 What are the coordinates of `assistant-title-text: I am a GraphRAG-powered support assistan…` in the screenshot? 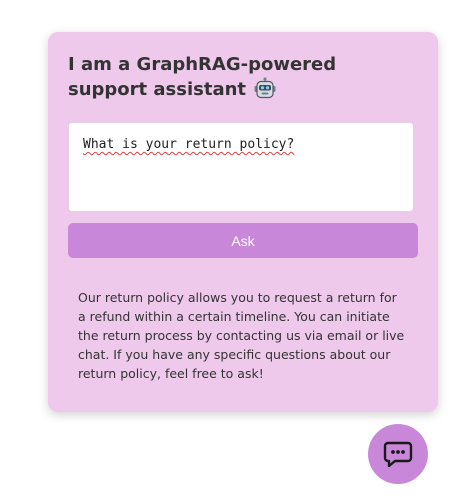 It's located at (202, 77).